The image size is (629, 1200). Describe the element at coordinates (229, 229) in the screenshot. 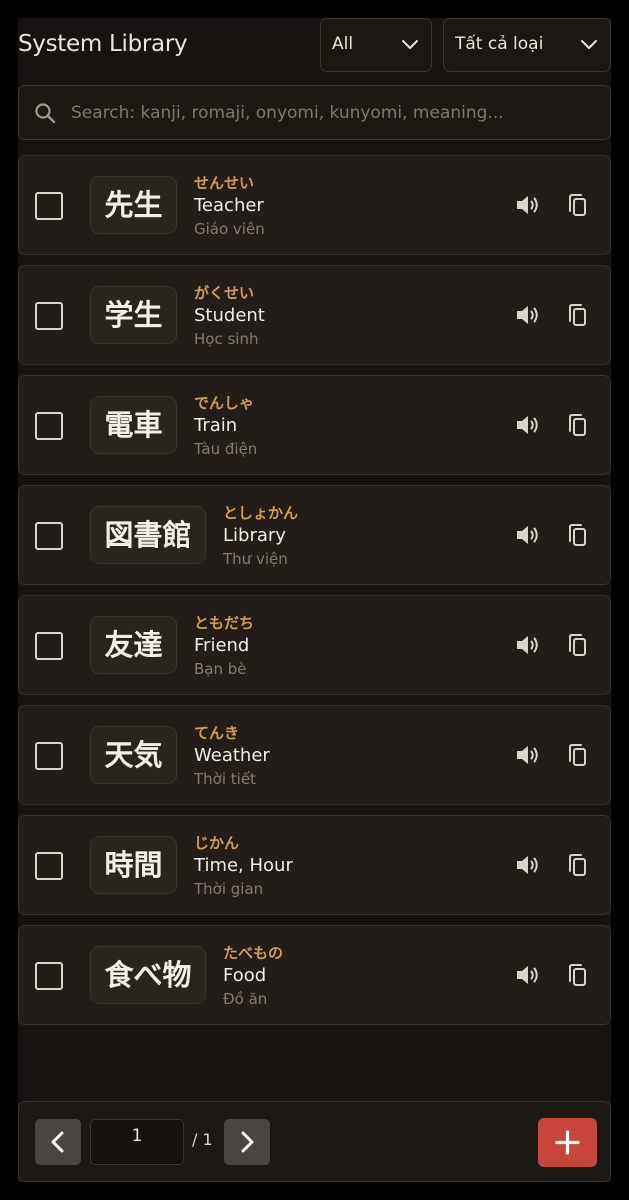

I see `word-translation: Giáo viên` at that location.